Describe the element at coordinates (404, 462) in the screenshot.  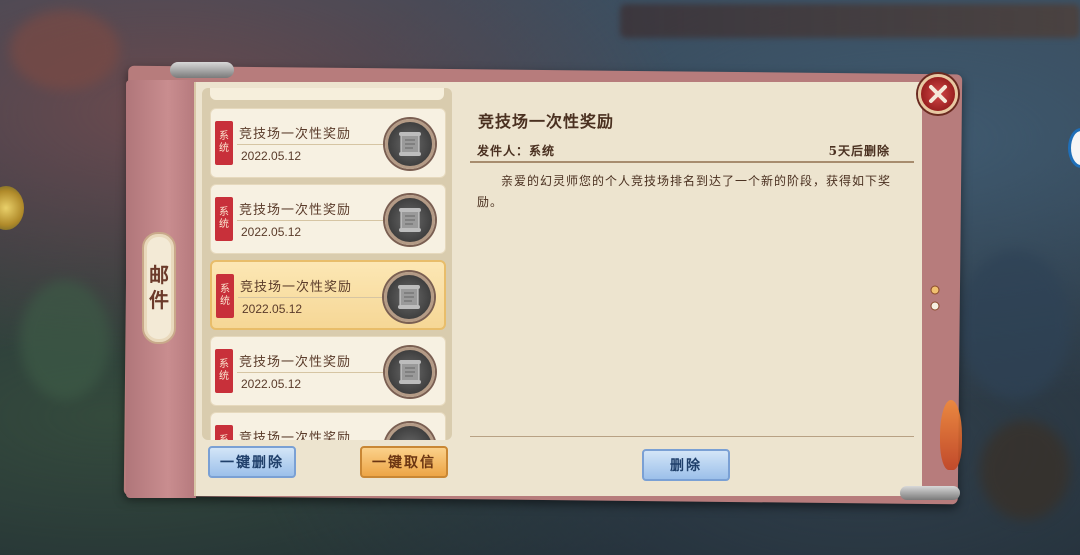
I see `collect-all-button: 一键取信` at that location.